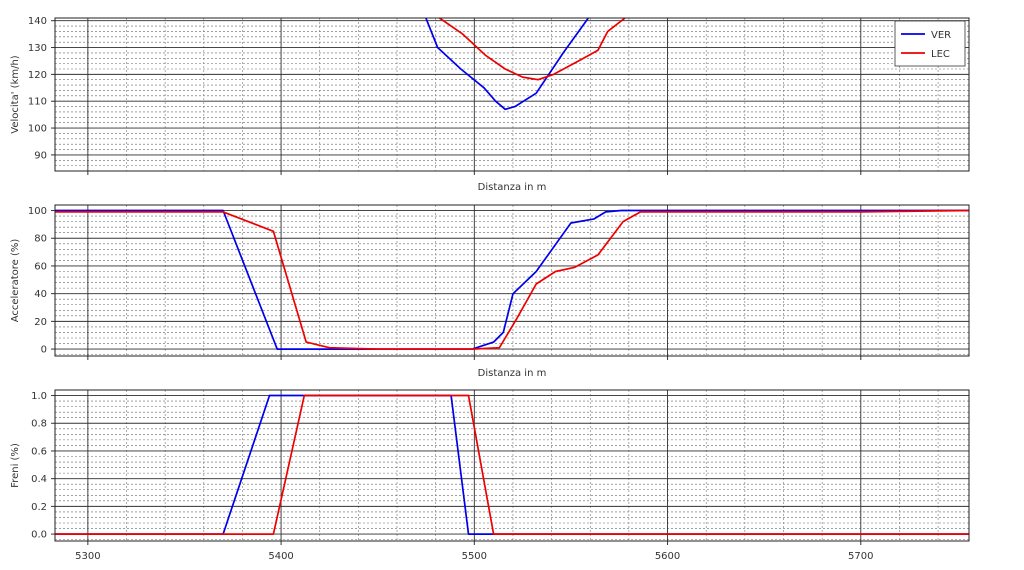  What do you see at coordinates (474, 556) in the screenshot?
I see `x-tick-label: 5500` at bounding box center [474, 556].